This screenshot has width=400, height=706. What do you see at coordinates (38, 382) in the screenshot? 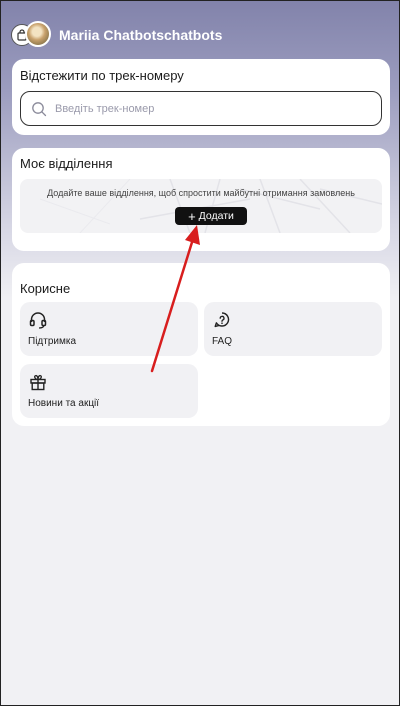
I see `gift-icon` at bounding box center [38, 382].